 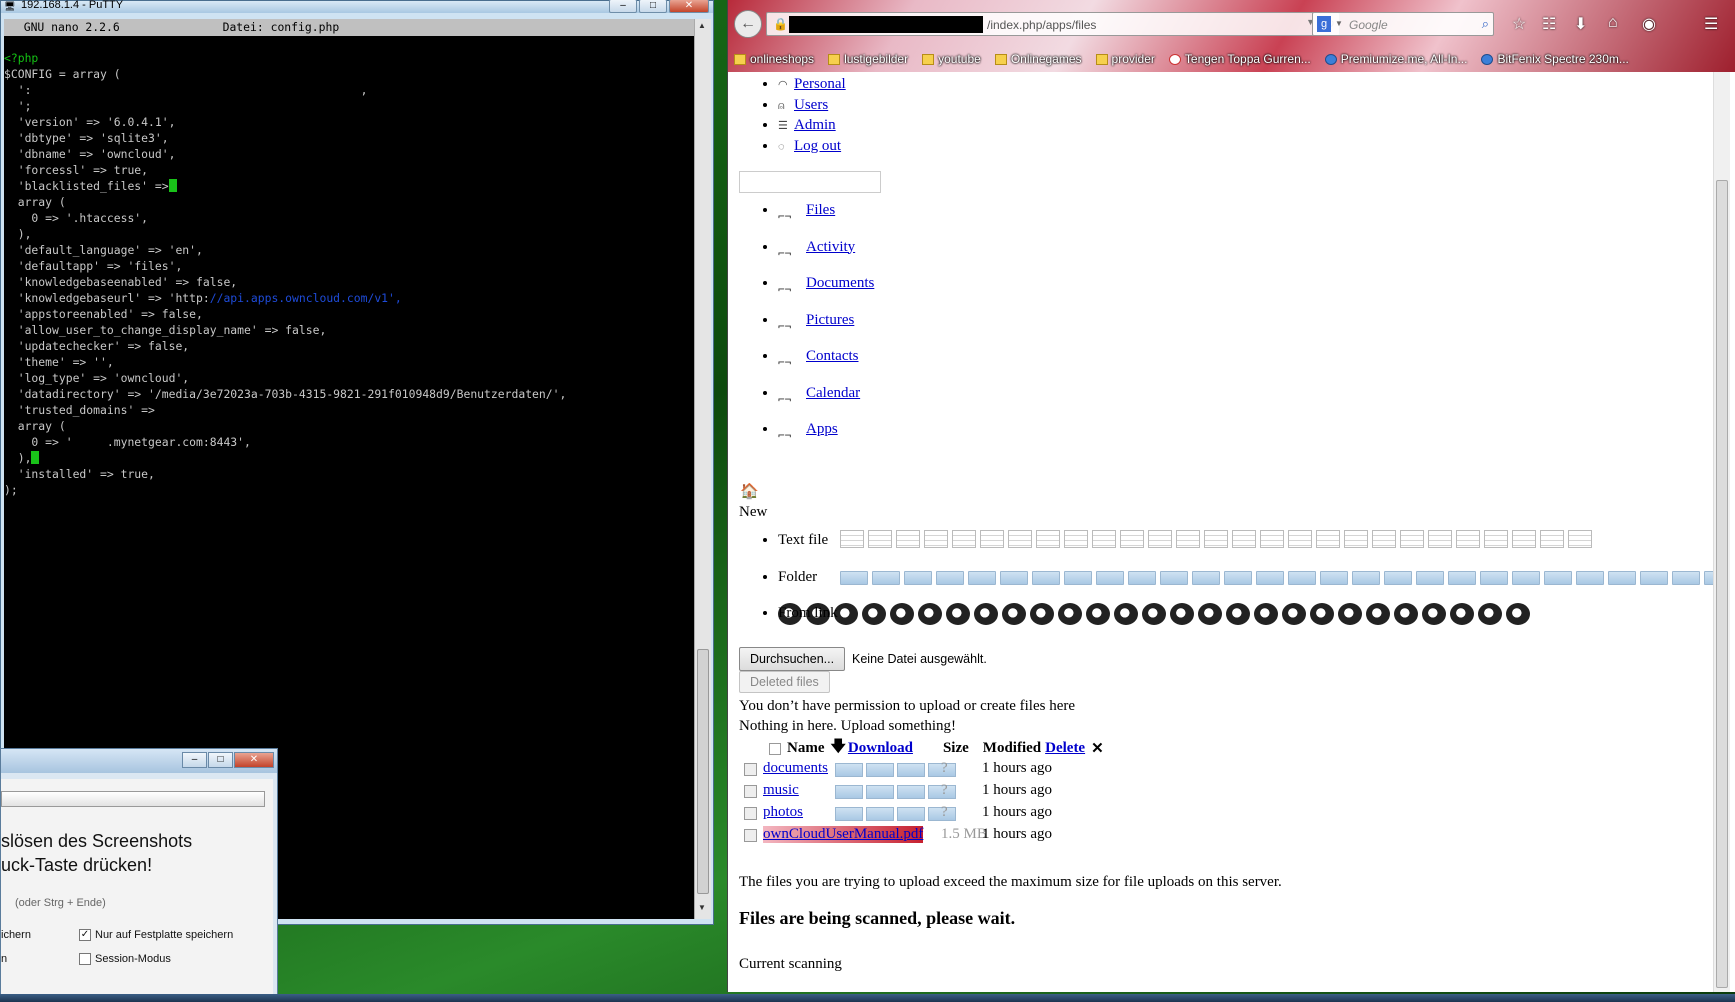 What do you see at coordinates (749, 491) in the screenshot?
I see `home-icon: 🏠` at bounding box center [749, 491].